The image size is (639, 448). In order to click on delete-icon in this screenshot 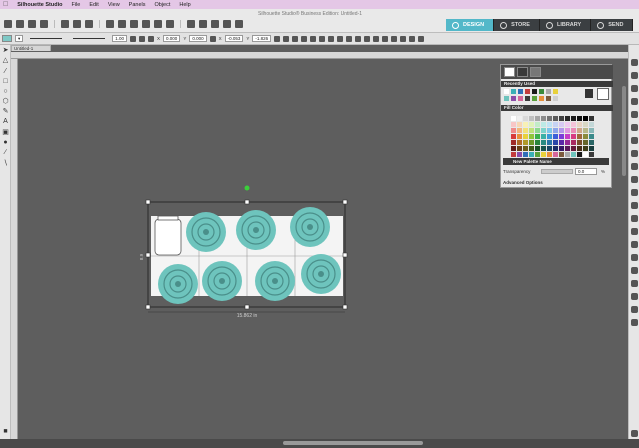, I will do `click(170, 24)`.